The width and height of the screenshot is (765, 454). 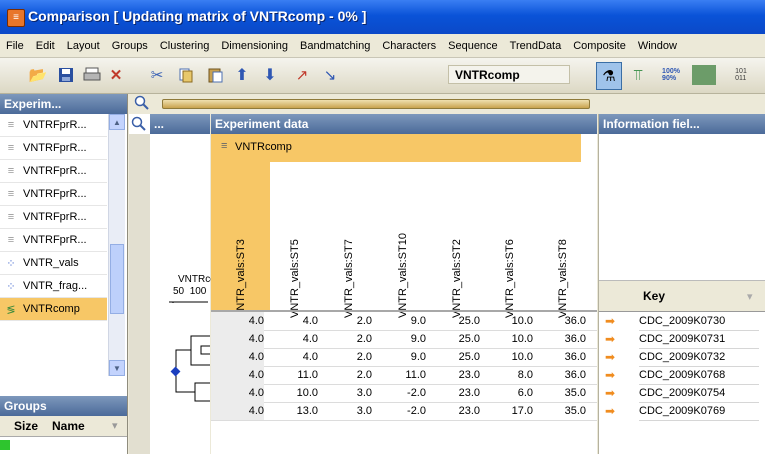 I want to click on paste-icon, so click(x=215, y=75).